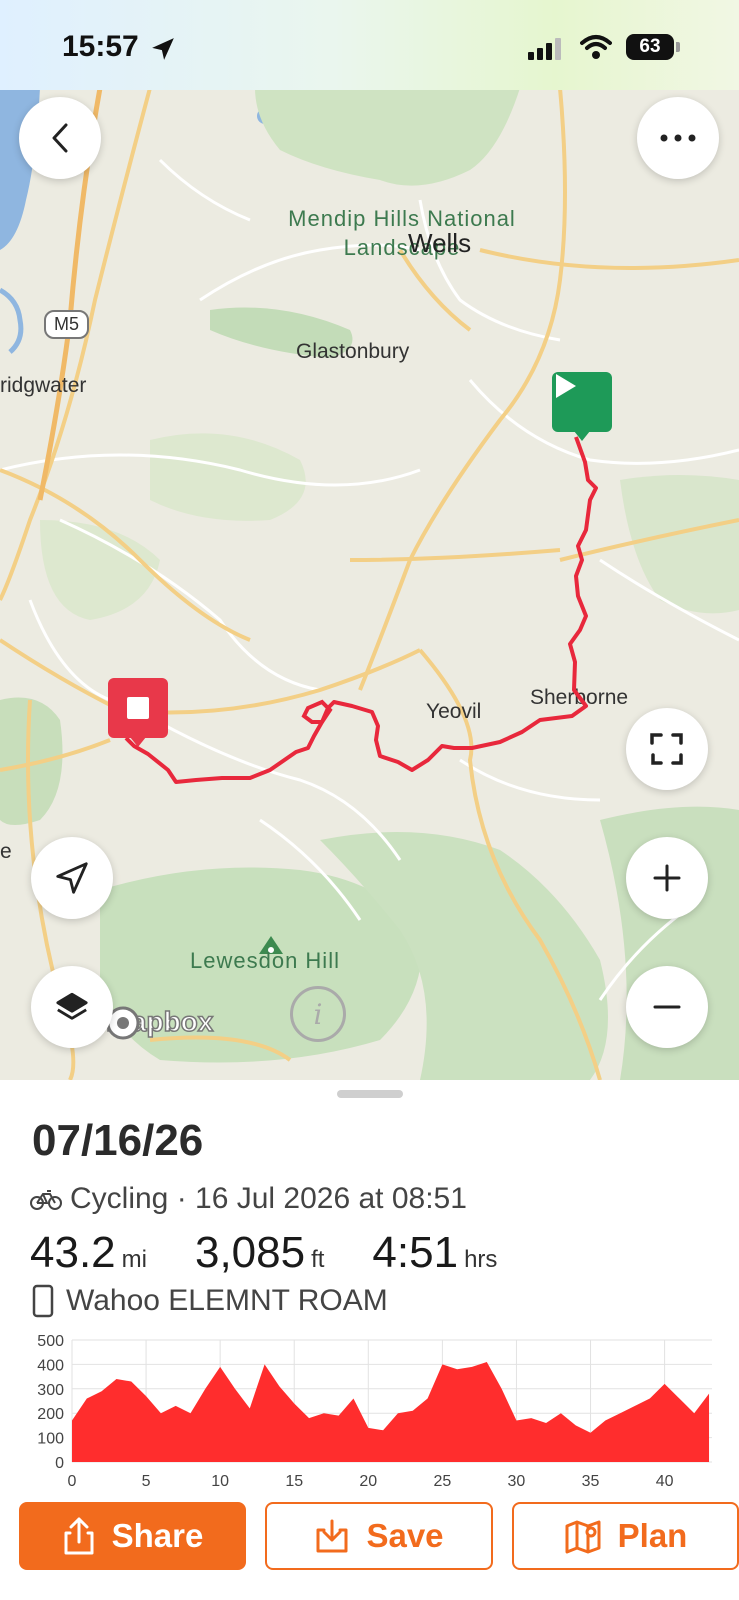 The image size is (739, 1600). Describe the element at coordinates (79, 1536) in the screenshot. I see `share-icon` at that location.